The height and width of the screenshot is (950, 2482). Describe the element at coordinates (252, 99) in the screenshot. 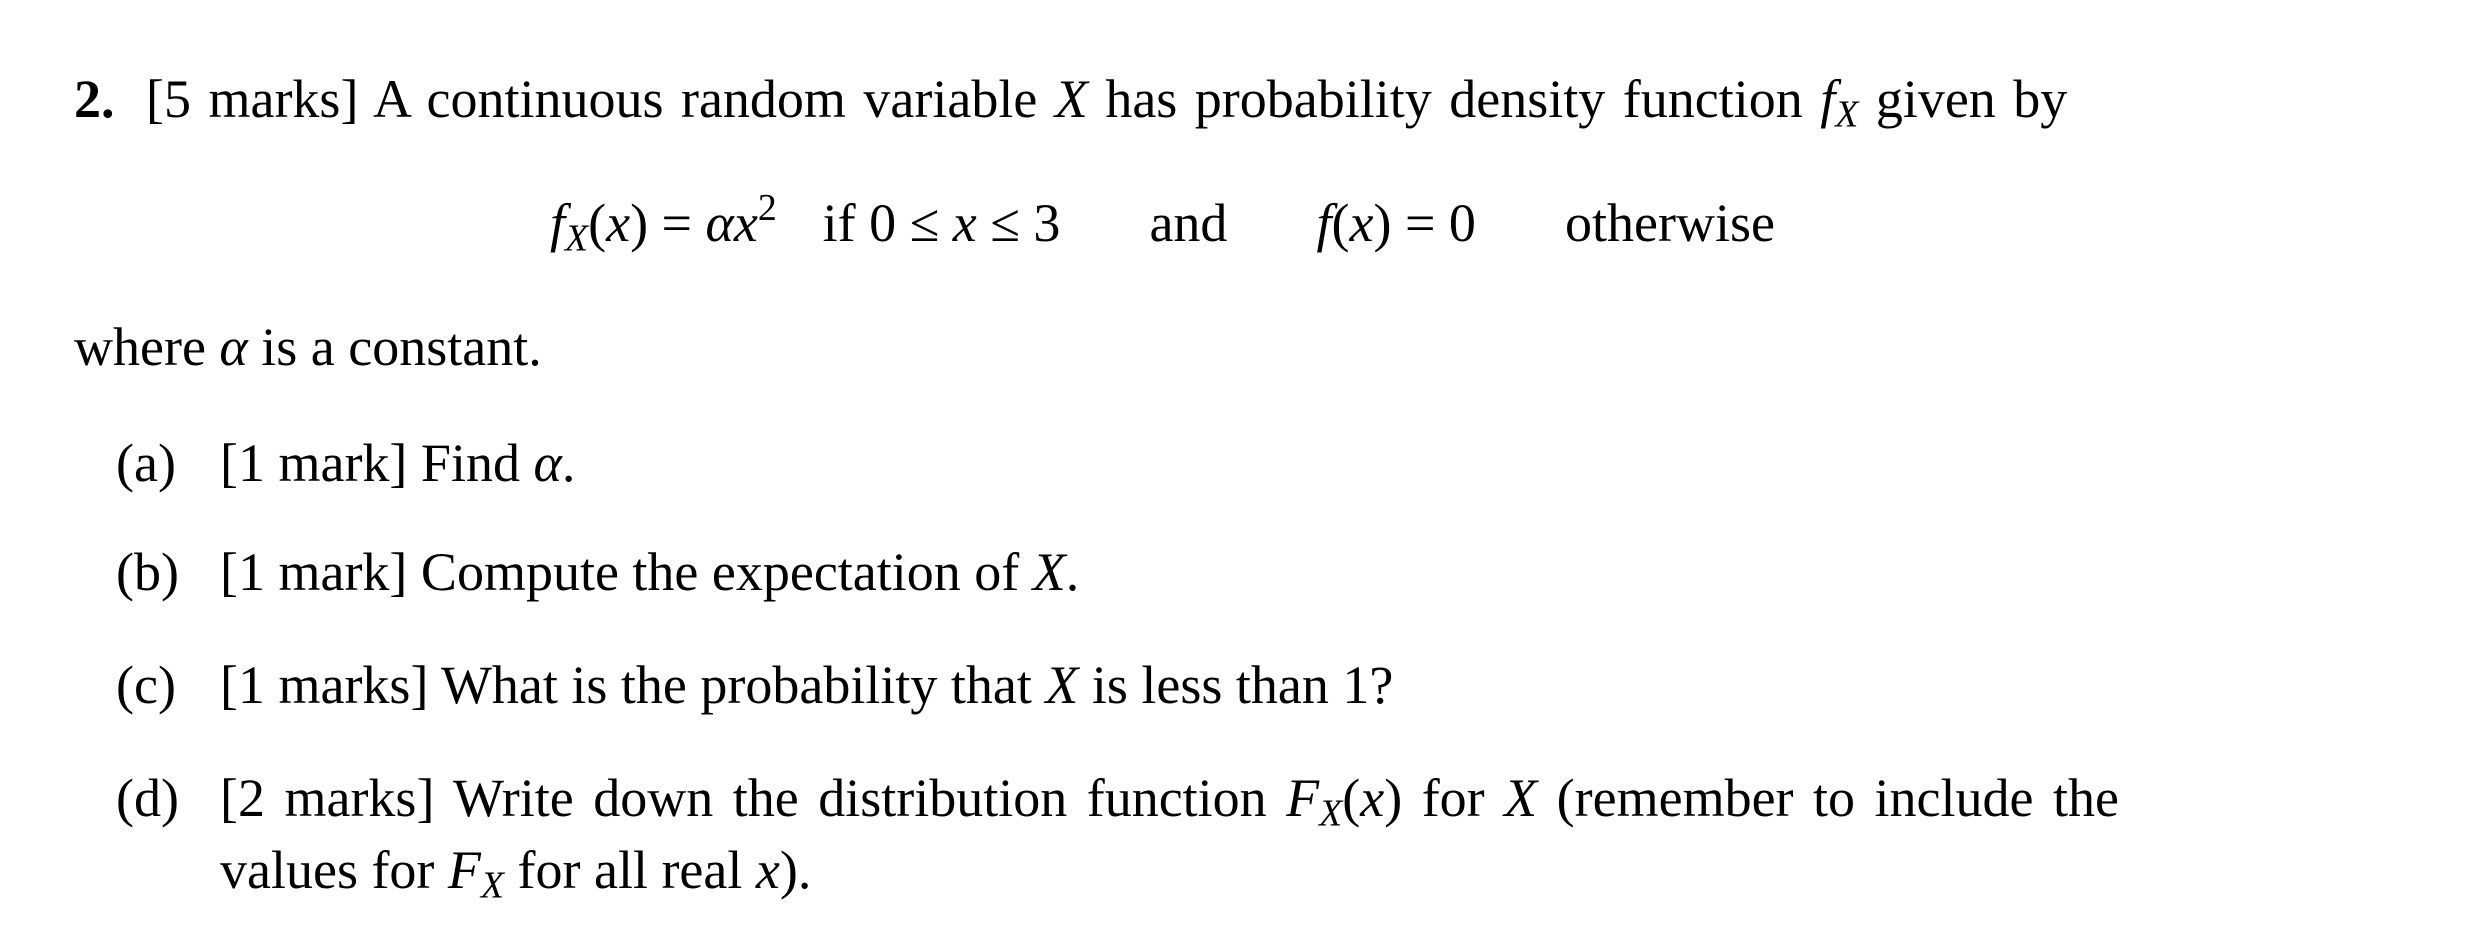

I see `problem-marks: [5 marks]` at that location.